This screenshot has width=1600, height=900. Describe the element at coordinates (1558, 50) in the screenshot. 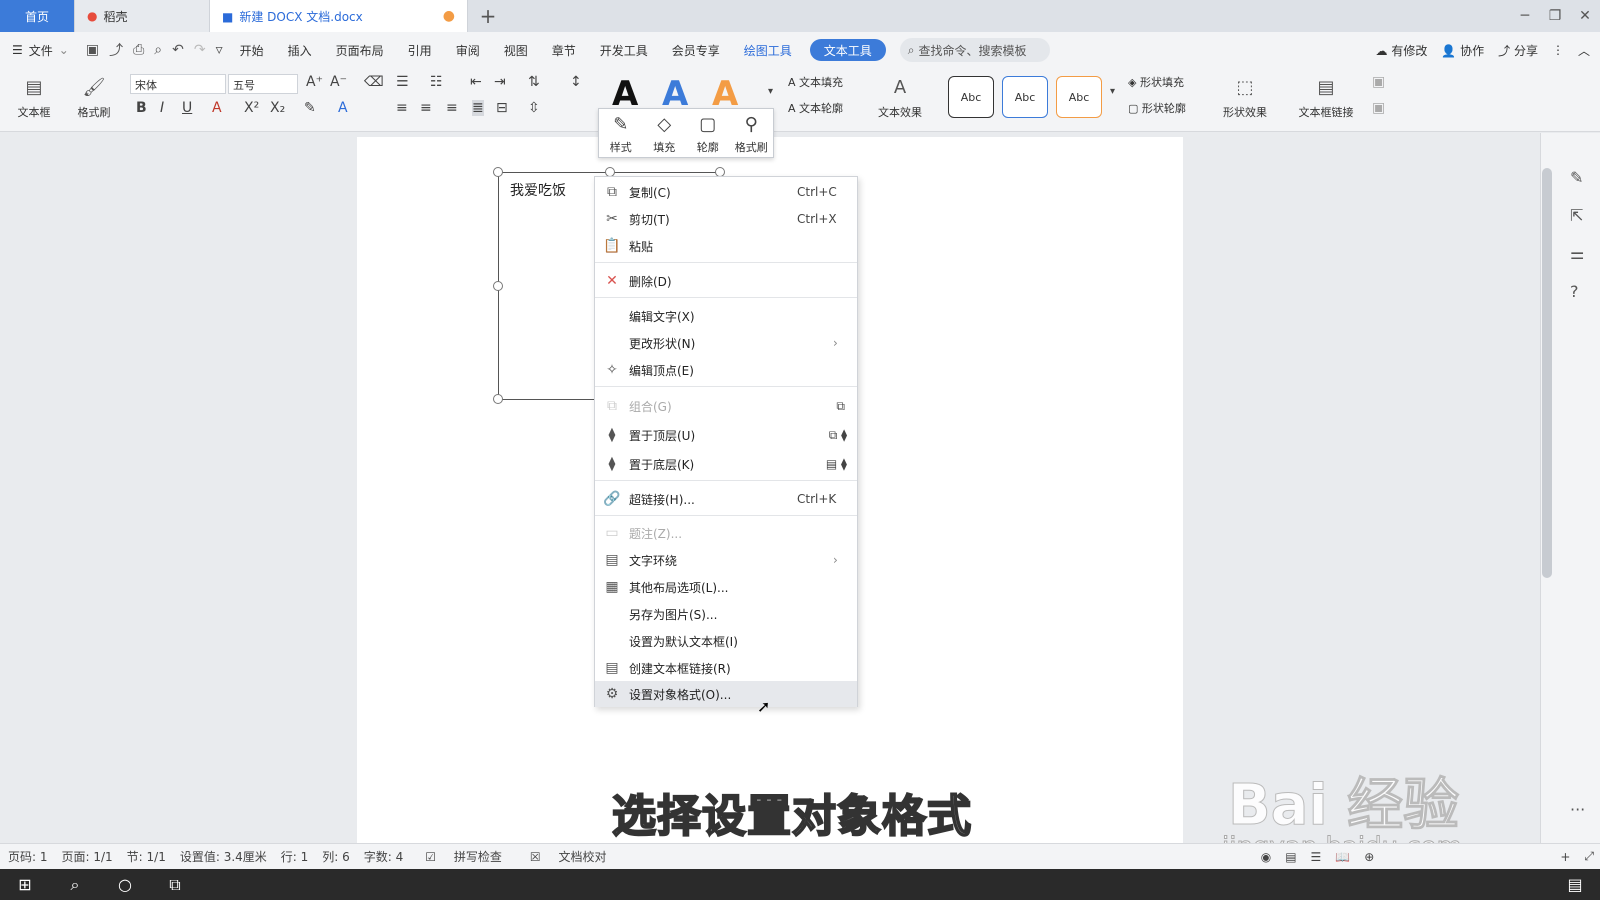

I see `more-icon: ⋮` at that location.